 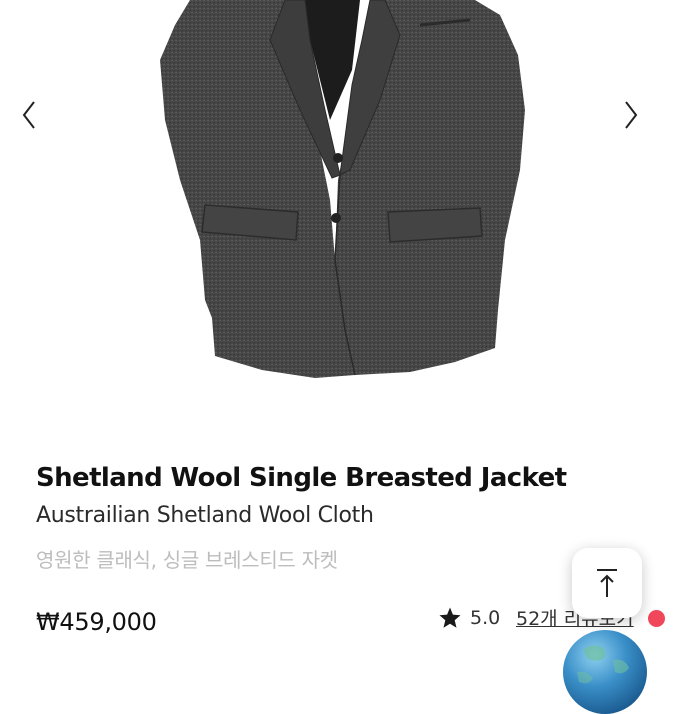 I want to click on globe-icon, so click(x=603, y=664).